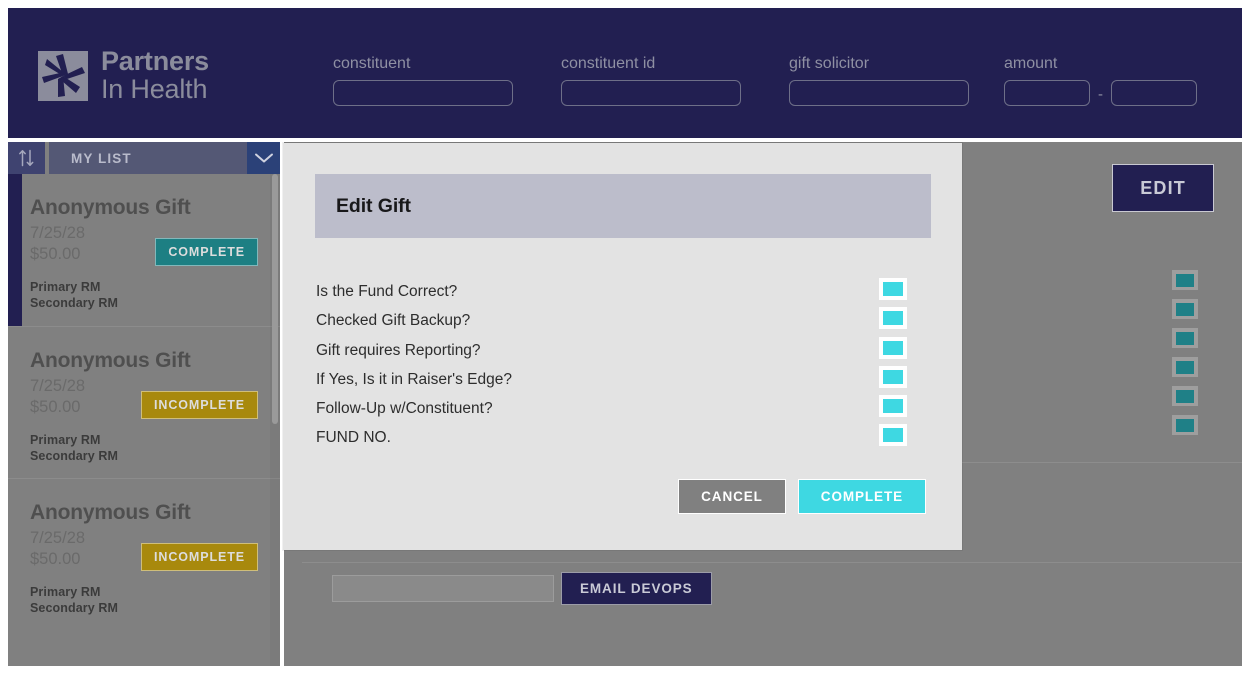 This screenshot has height=674, width=1250. What do you see at coordinates (624, 440) in the screenshot?
I see `checklist-row: FUND NO.` at bounding box center [624, 440].